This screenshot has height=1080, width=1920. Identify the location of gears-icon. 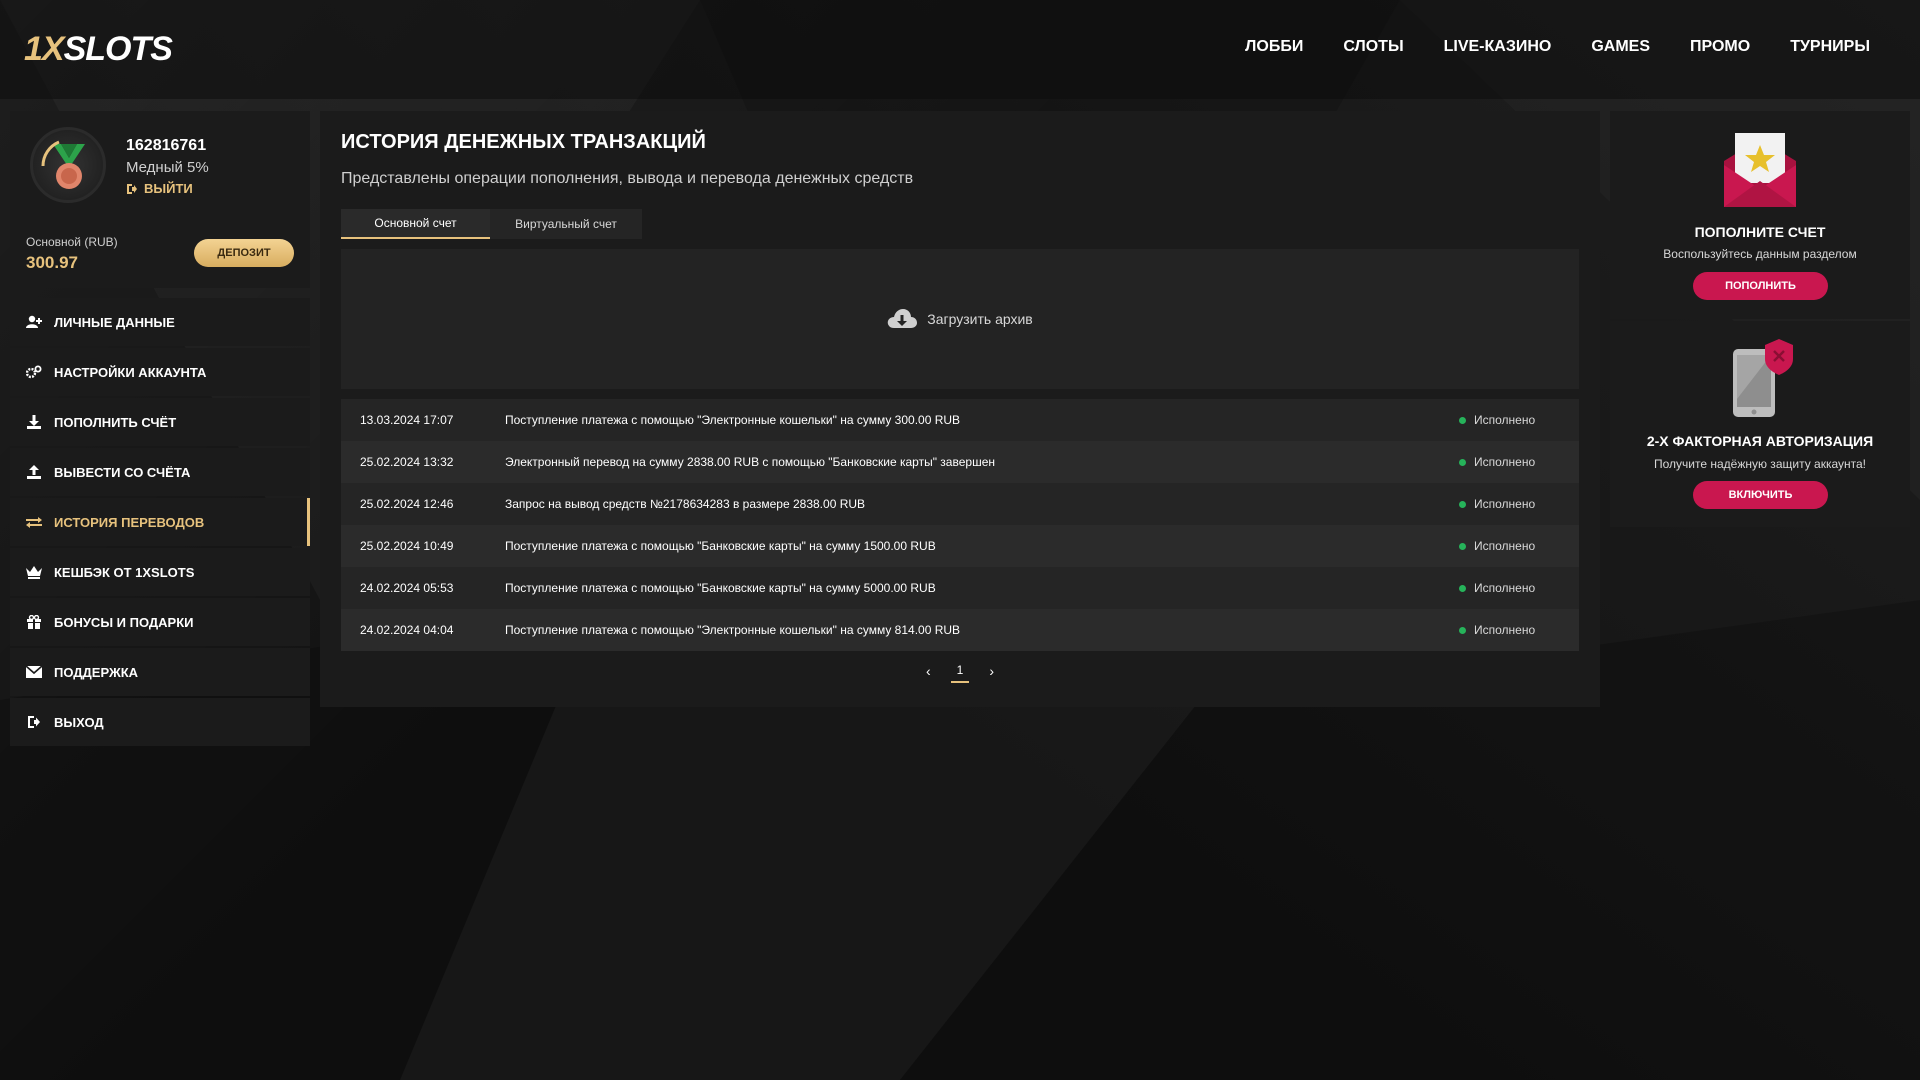
(34, 372).